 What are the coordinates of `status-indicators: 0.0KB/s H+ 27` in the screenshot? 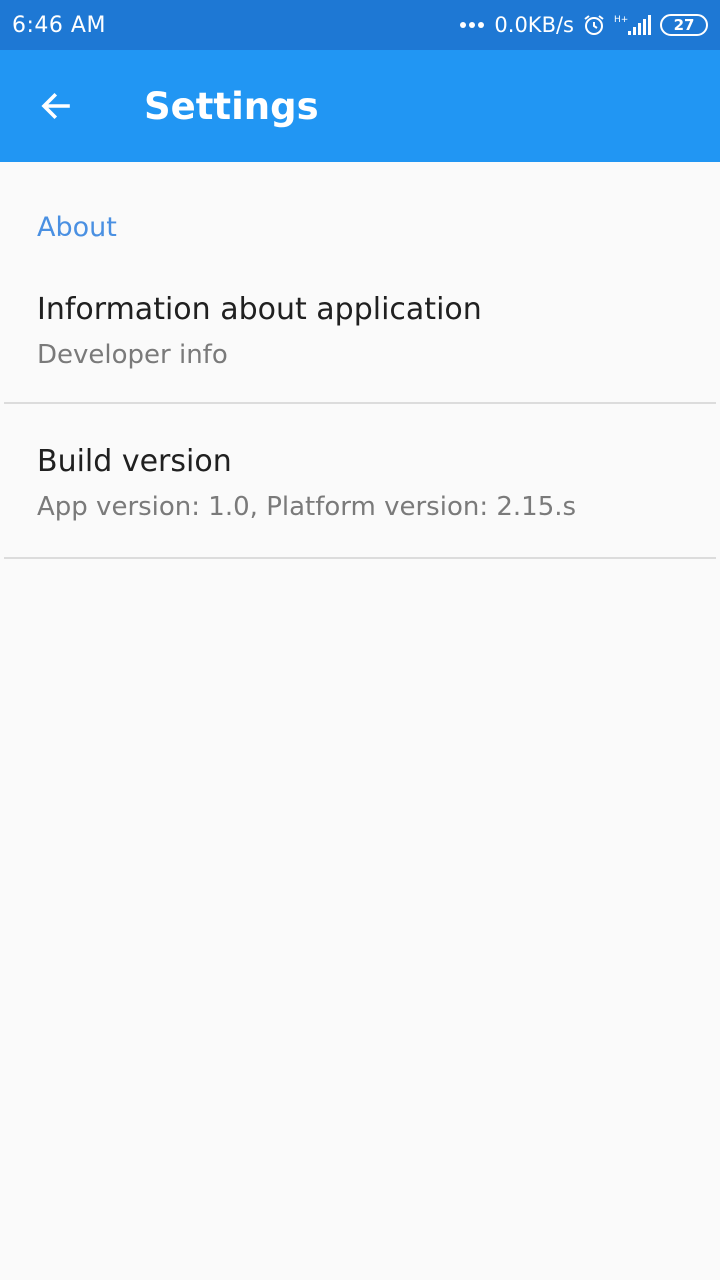 It's located at (584, 25).